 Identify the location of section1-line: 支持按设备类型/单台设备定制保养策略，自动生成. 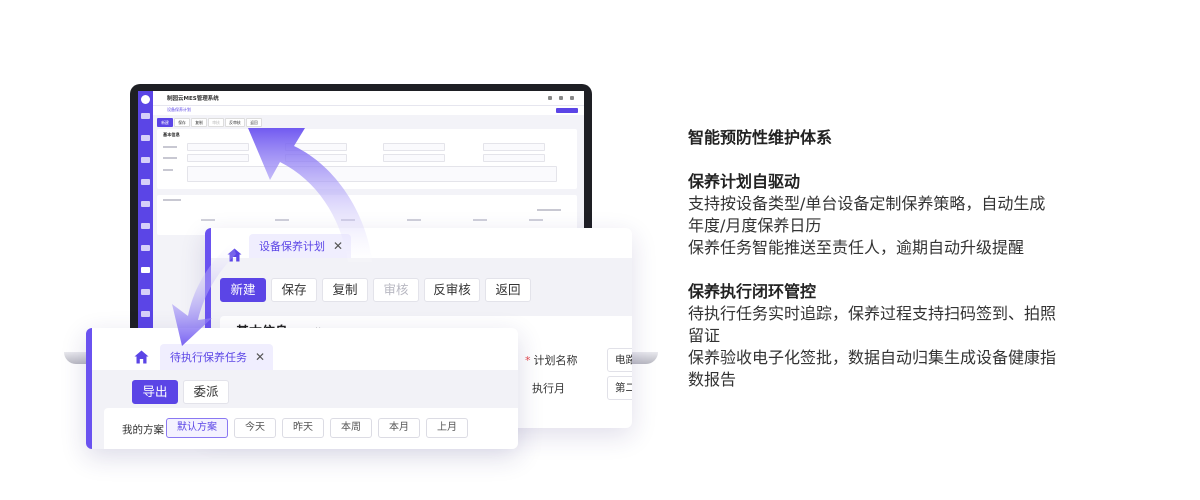
(867, 203).